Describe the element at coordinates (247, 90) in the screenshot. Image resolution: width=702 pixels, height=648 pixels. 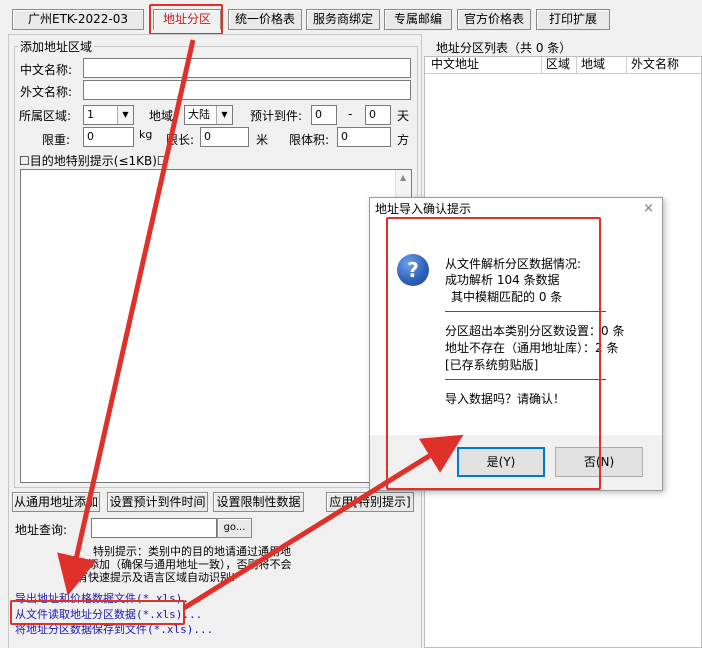
I see `en-name-input` at that location.